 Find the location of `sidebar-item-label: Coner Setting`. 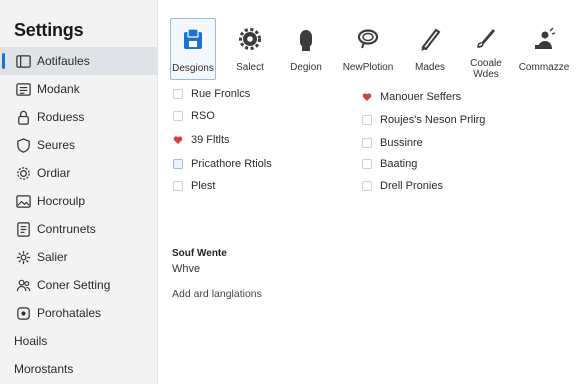

sidebar-item-label: Coner Setting is located at coordinates (74, 285).